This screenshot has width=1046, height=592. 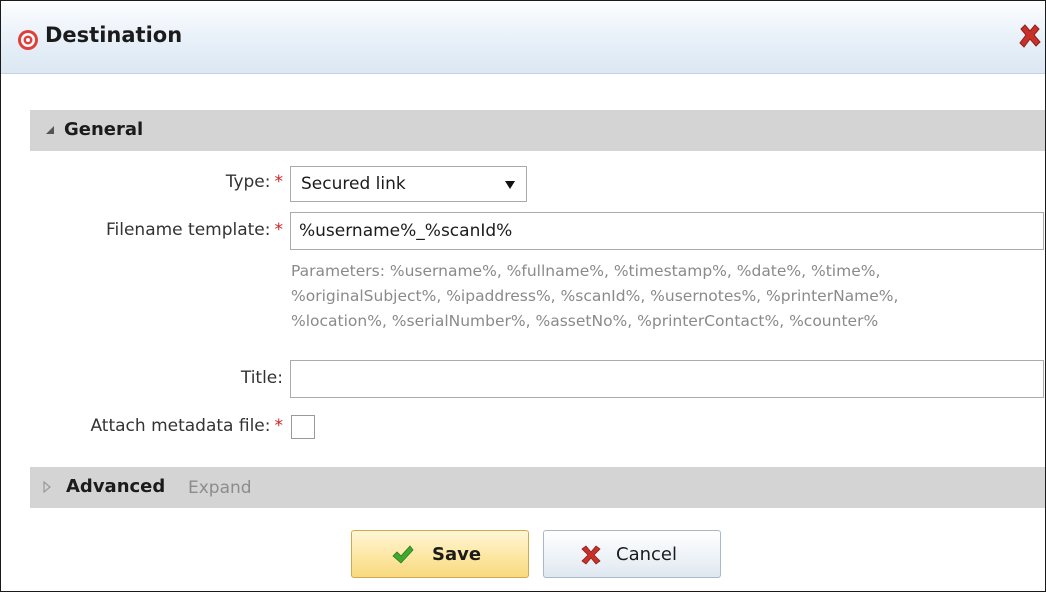 I want to click on expand-link: Expand, so click(x=220, y=488).